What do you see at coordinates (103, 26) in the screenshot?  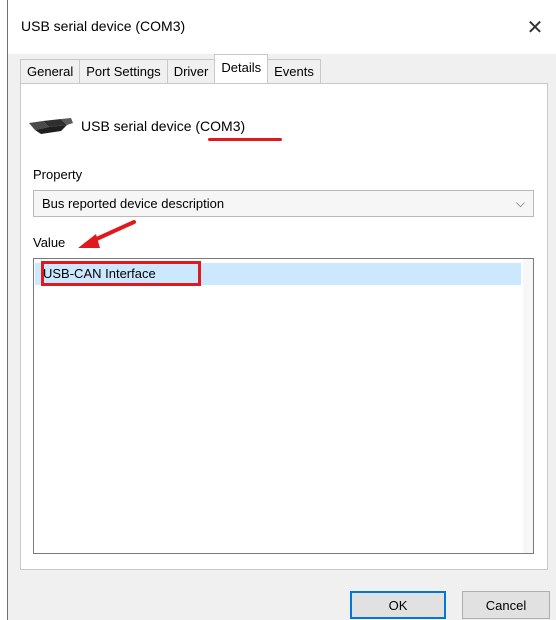 I see `window-title: USB serial device (COM3)` at bounding box center [103, 26].